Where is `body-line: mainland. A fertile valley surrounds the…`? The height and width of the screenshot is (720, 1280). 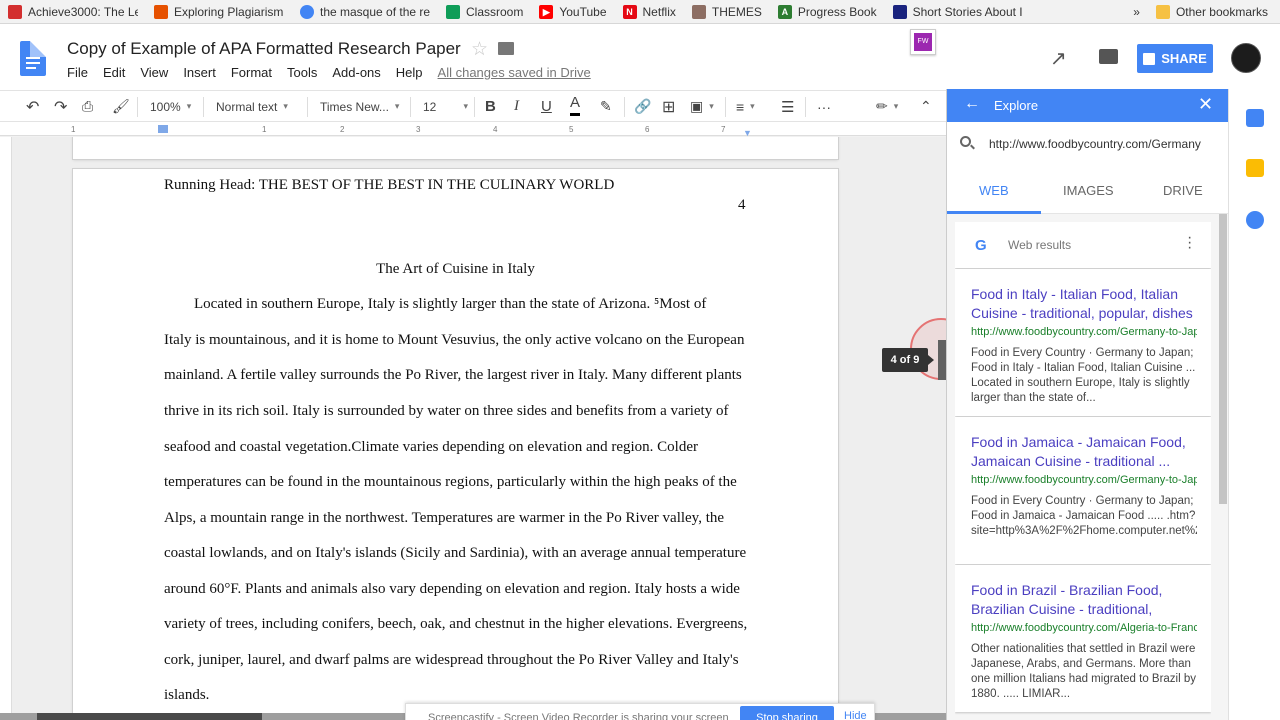 body-line: mainland. A fertile valley surrounds the… is located at coordinates (453, 375).